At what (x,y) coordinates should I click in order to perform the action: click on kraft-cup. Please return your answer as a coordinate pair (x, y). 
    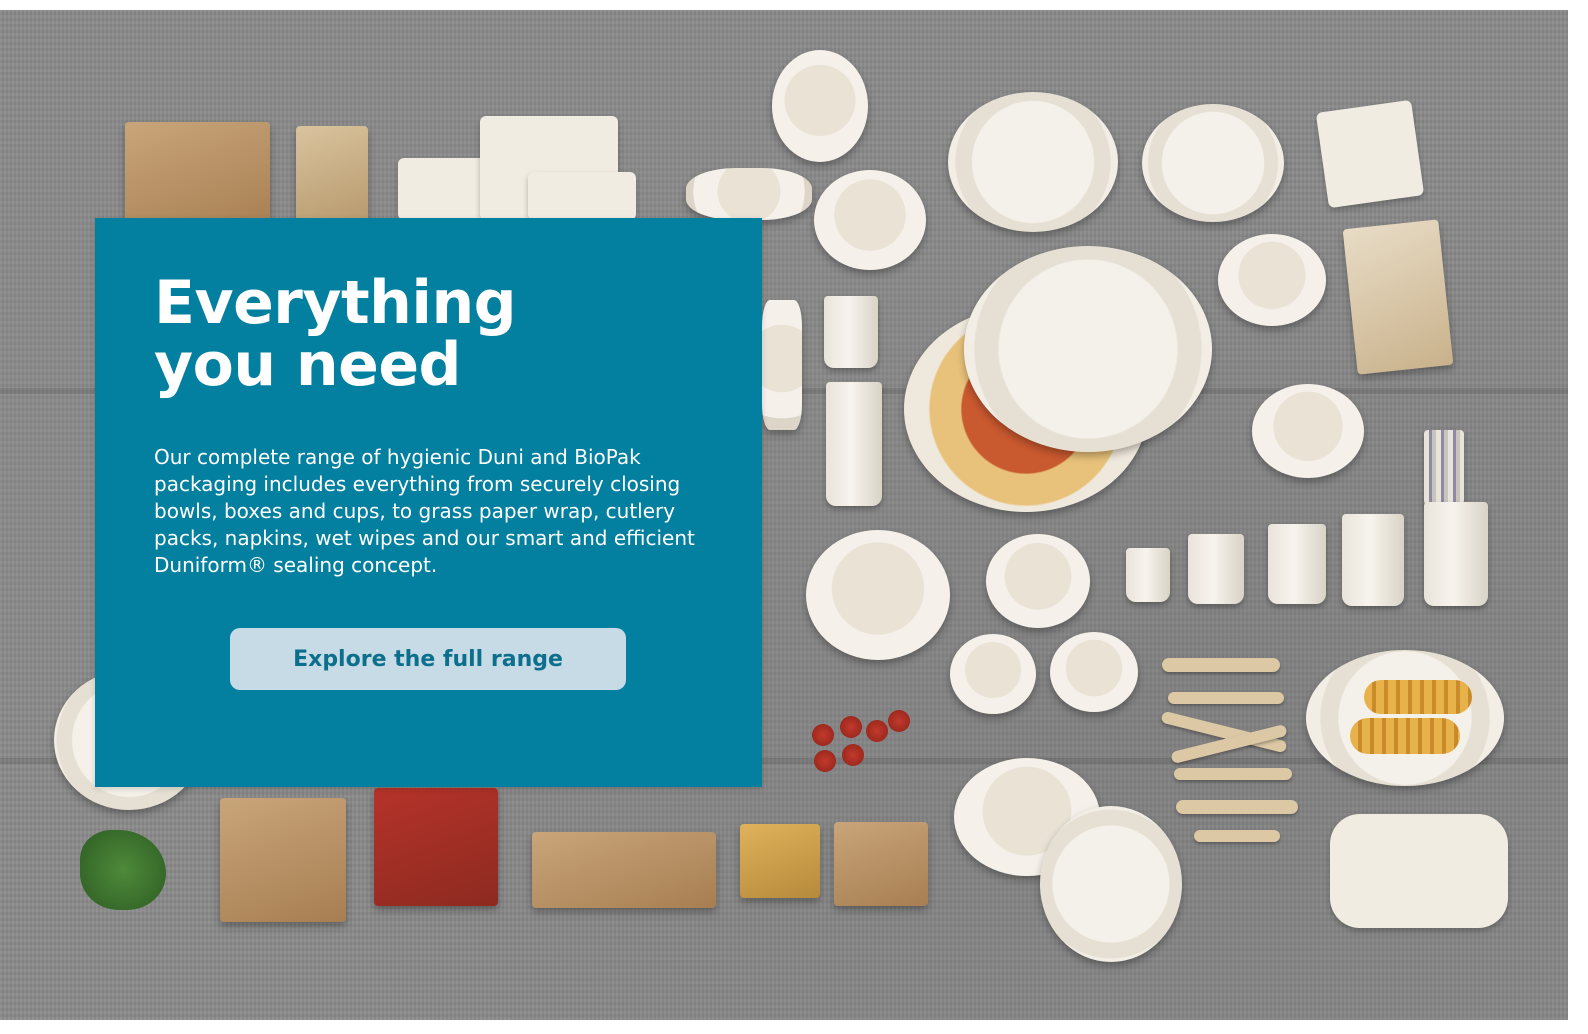
    Looking at the image, I should click on (881, 864).